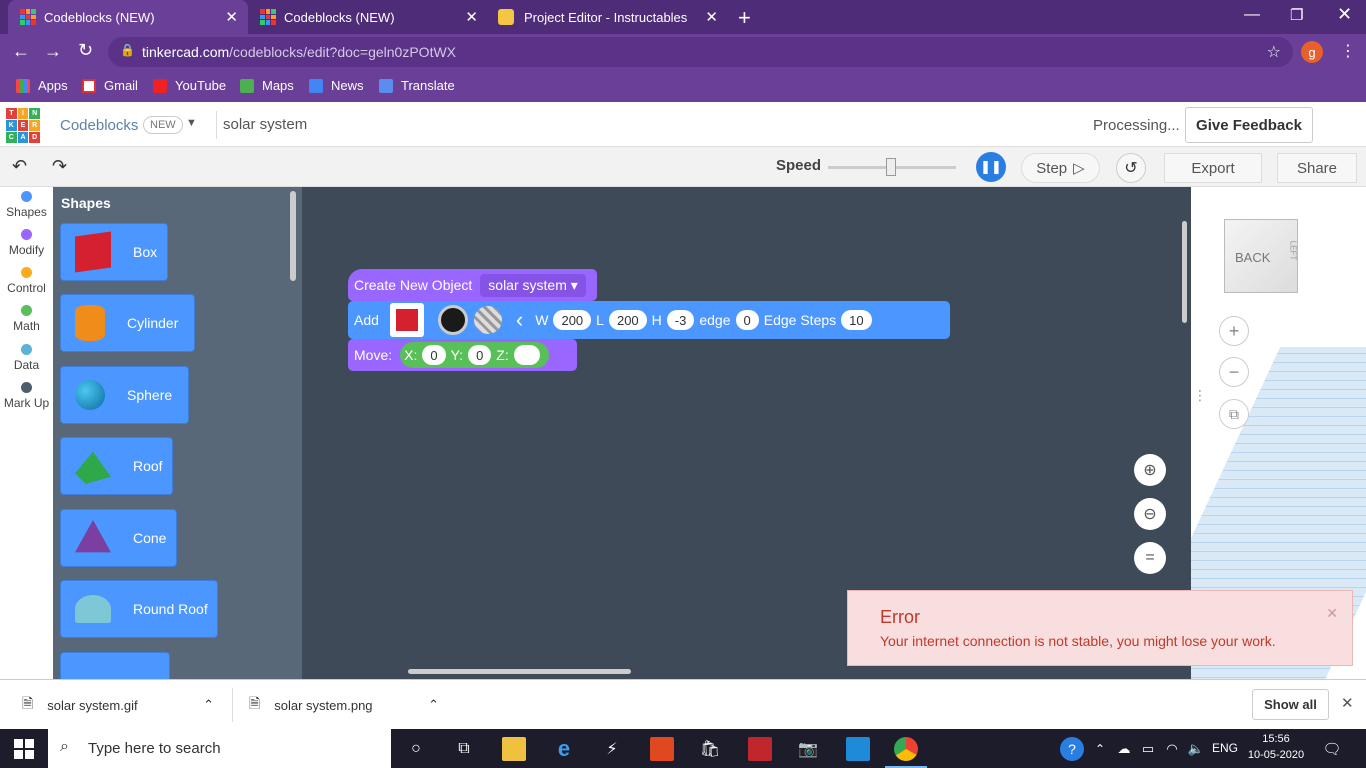  Describe the element at coordinates (19, 166) in the screenshot. I see `undo-icon: ↶` at that location.